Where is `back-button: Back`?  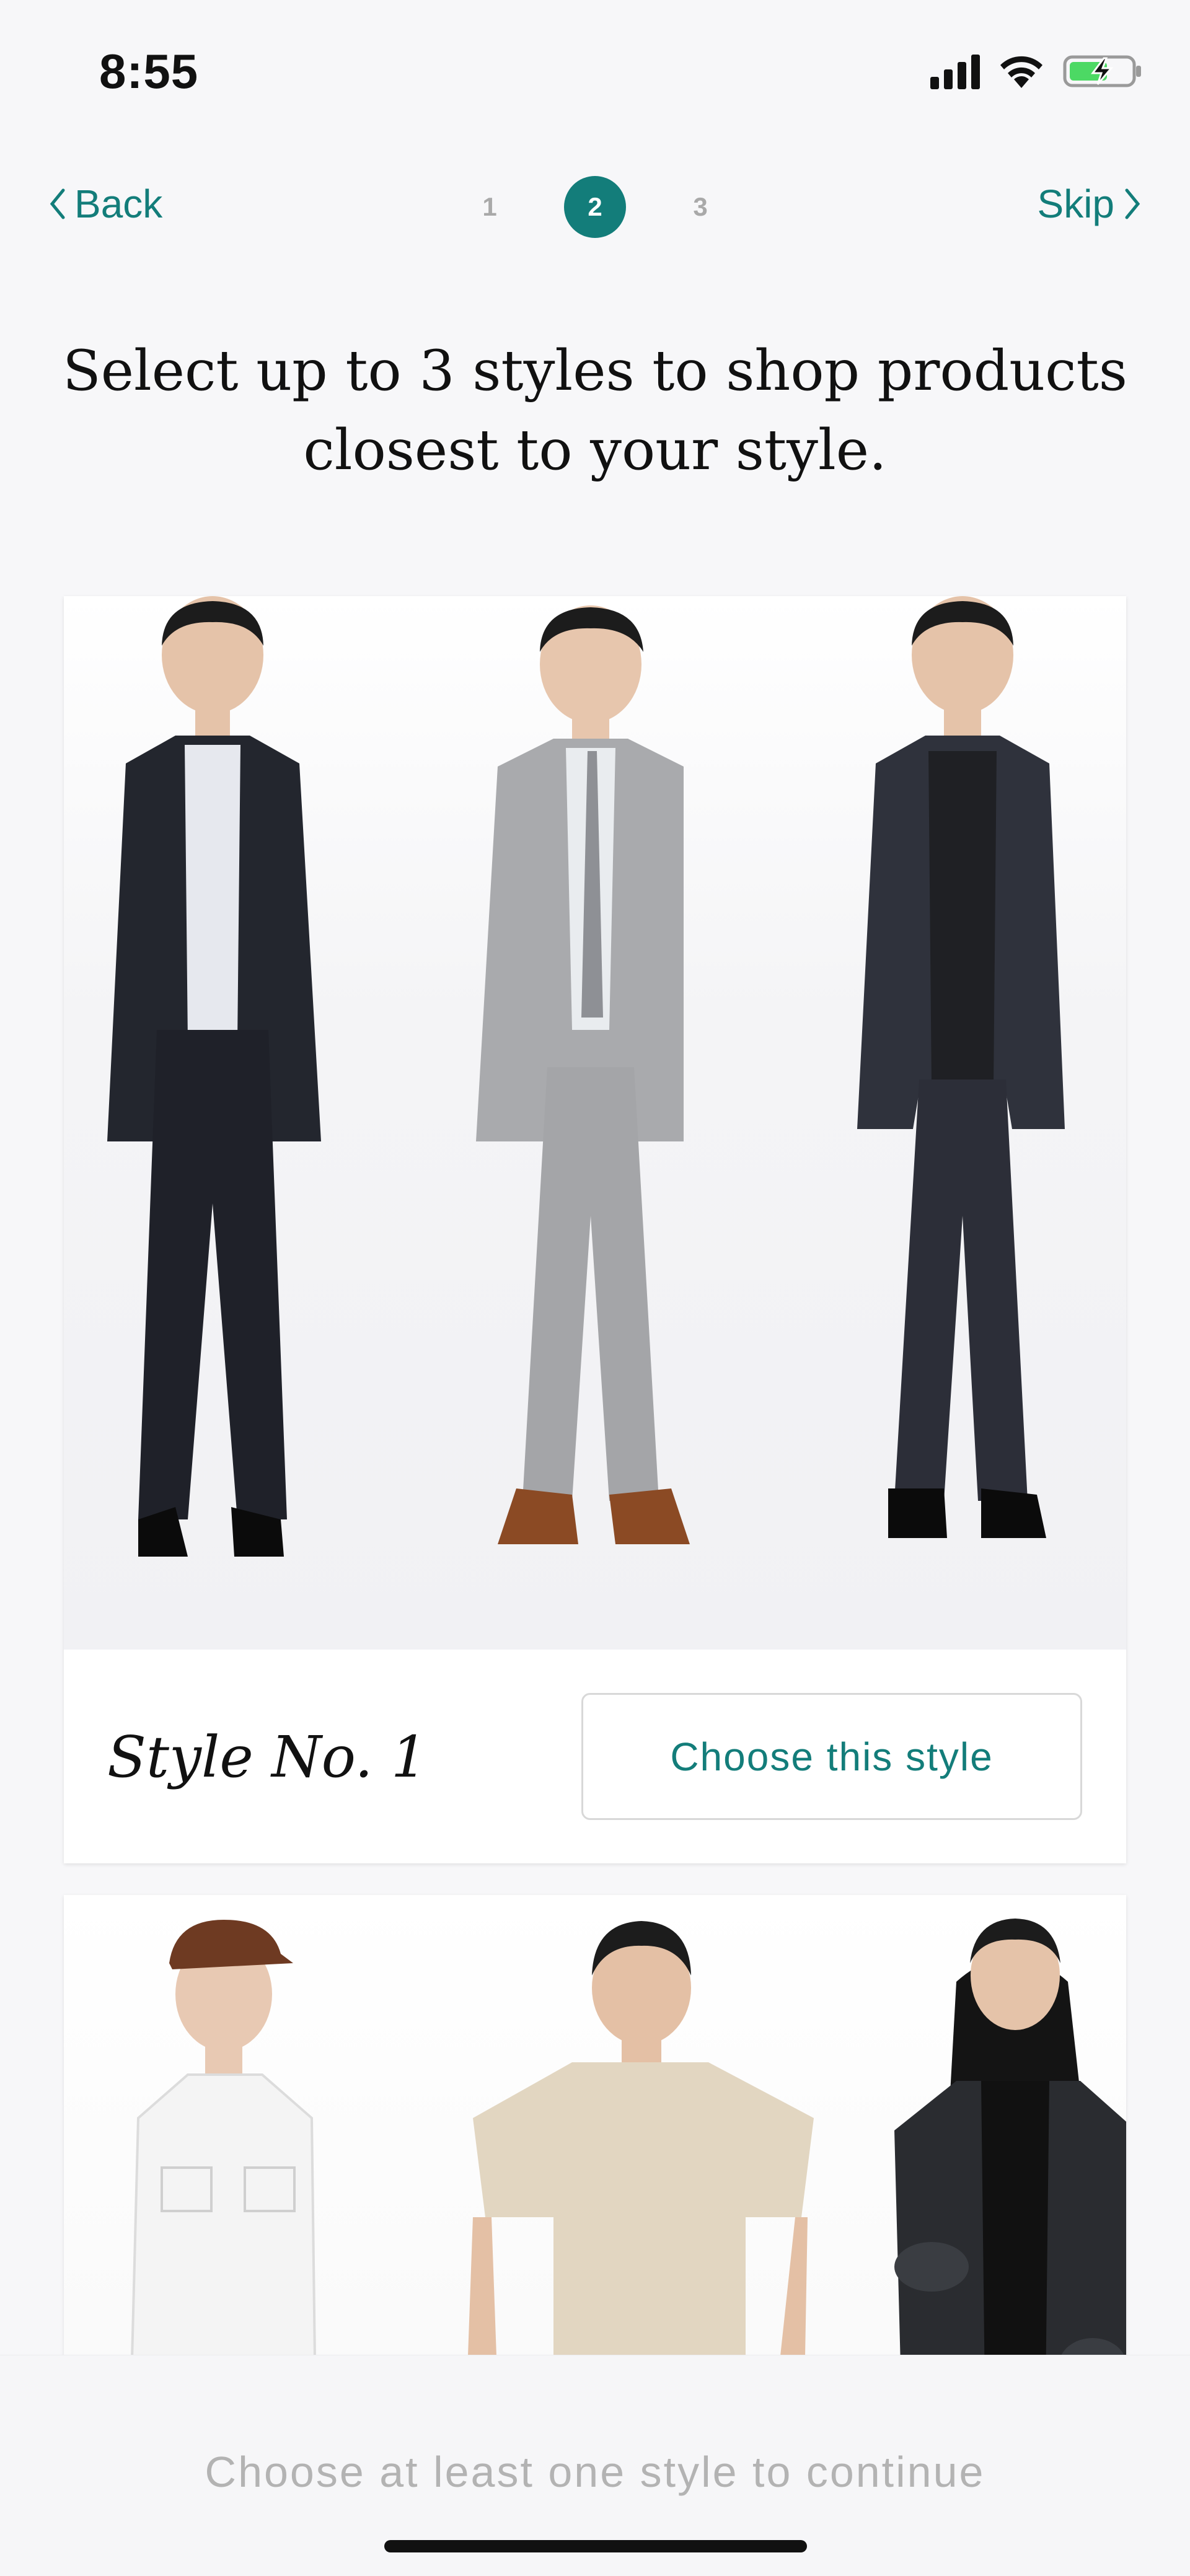
back-button: Back is located at coordinates (105, 204).